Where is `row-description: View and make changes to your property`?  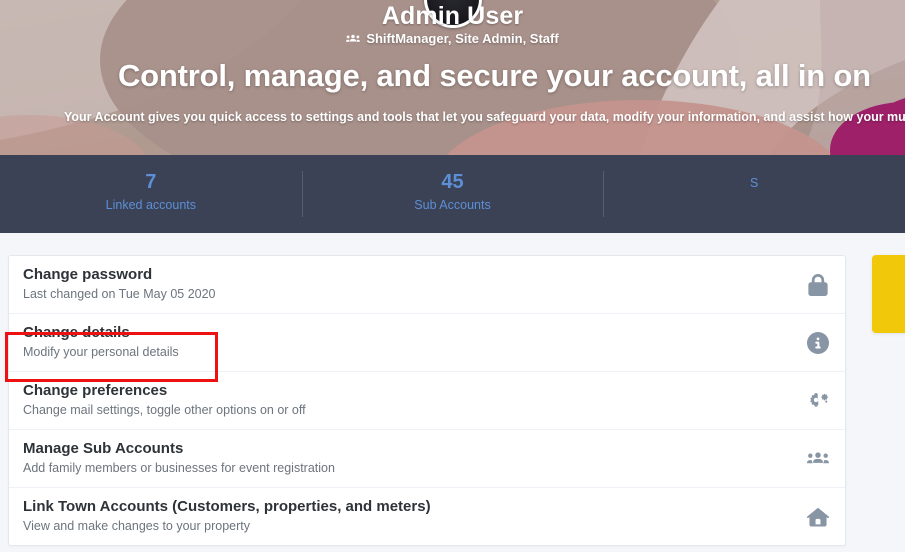 row-description: View and make changes to your property is located at coordinates (136, 526).